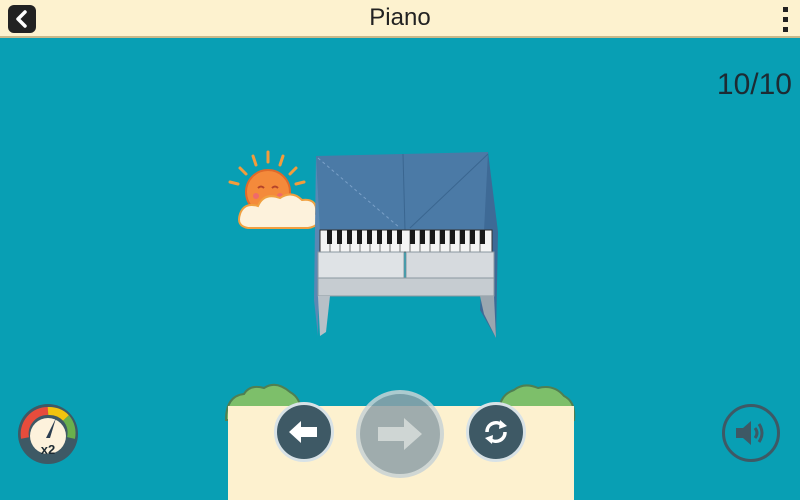 The image size is (800, 500). I want to click on arrow-left-icon, so click(303, 432).